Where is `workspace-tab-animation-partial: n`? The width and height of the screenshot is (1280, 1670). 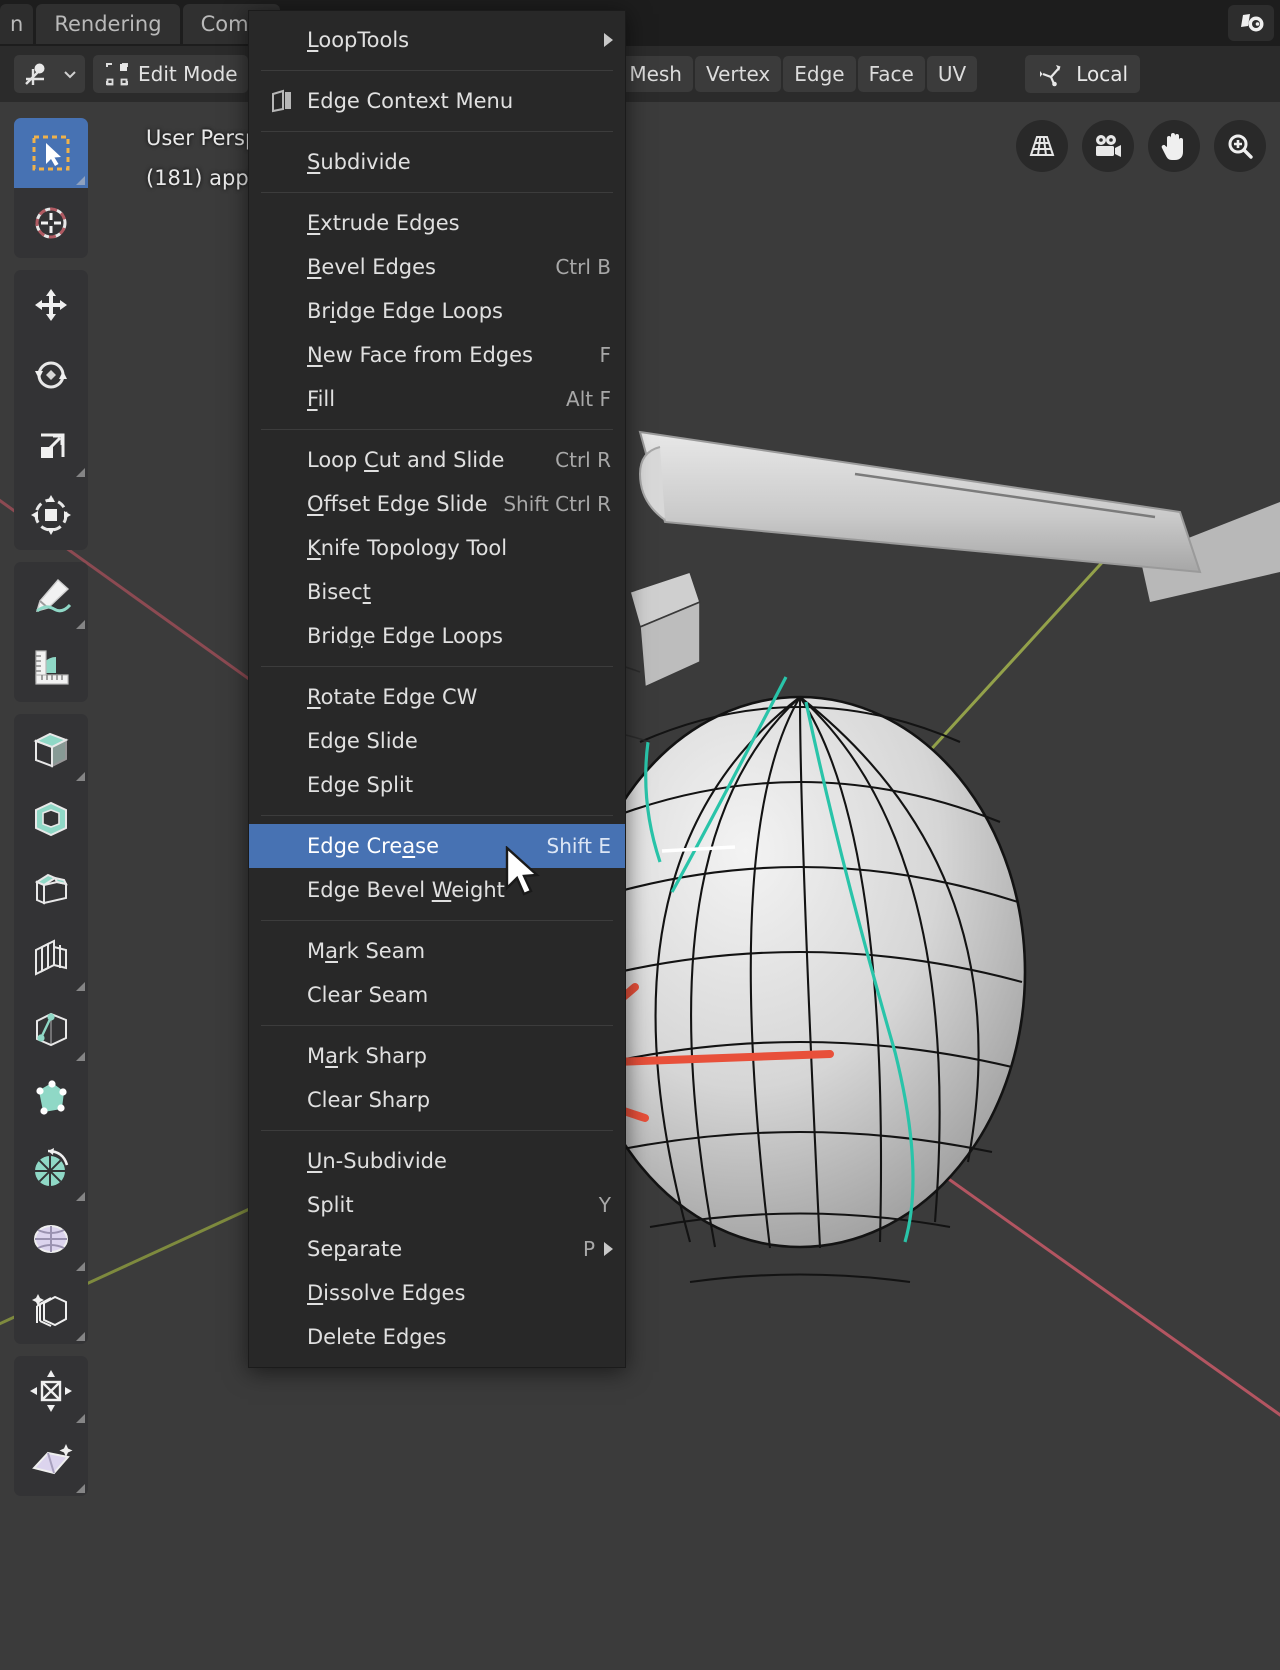 workspace-tab-animation-partial: n is located at coordinates (17, 24).